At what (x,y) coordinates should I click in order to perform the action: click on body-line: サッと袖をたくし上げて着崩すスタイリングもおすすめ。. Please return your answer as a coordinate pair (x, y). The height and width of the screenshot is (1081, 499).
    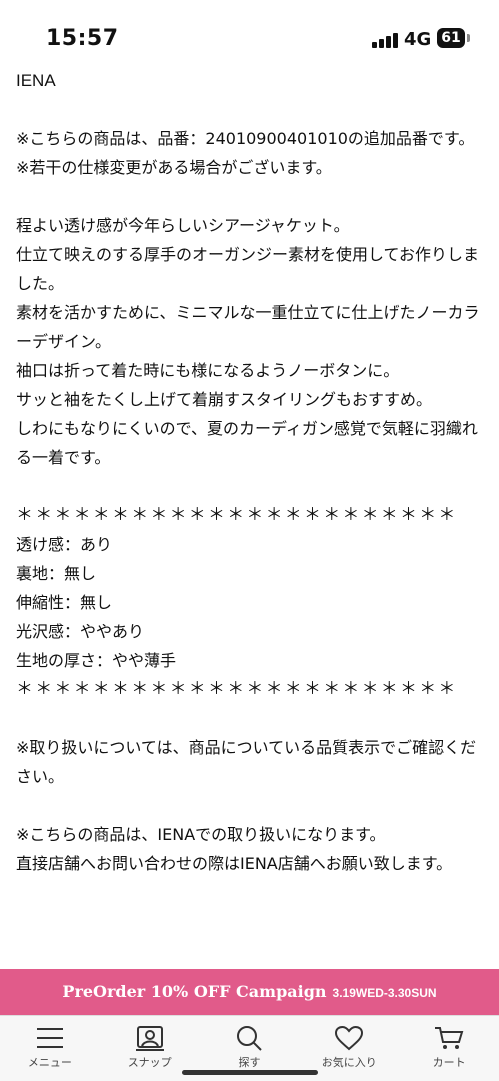
    Looking at the image, I should click on (224, 399).